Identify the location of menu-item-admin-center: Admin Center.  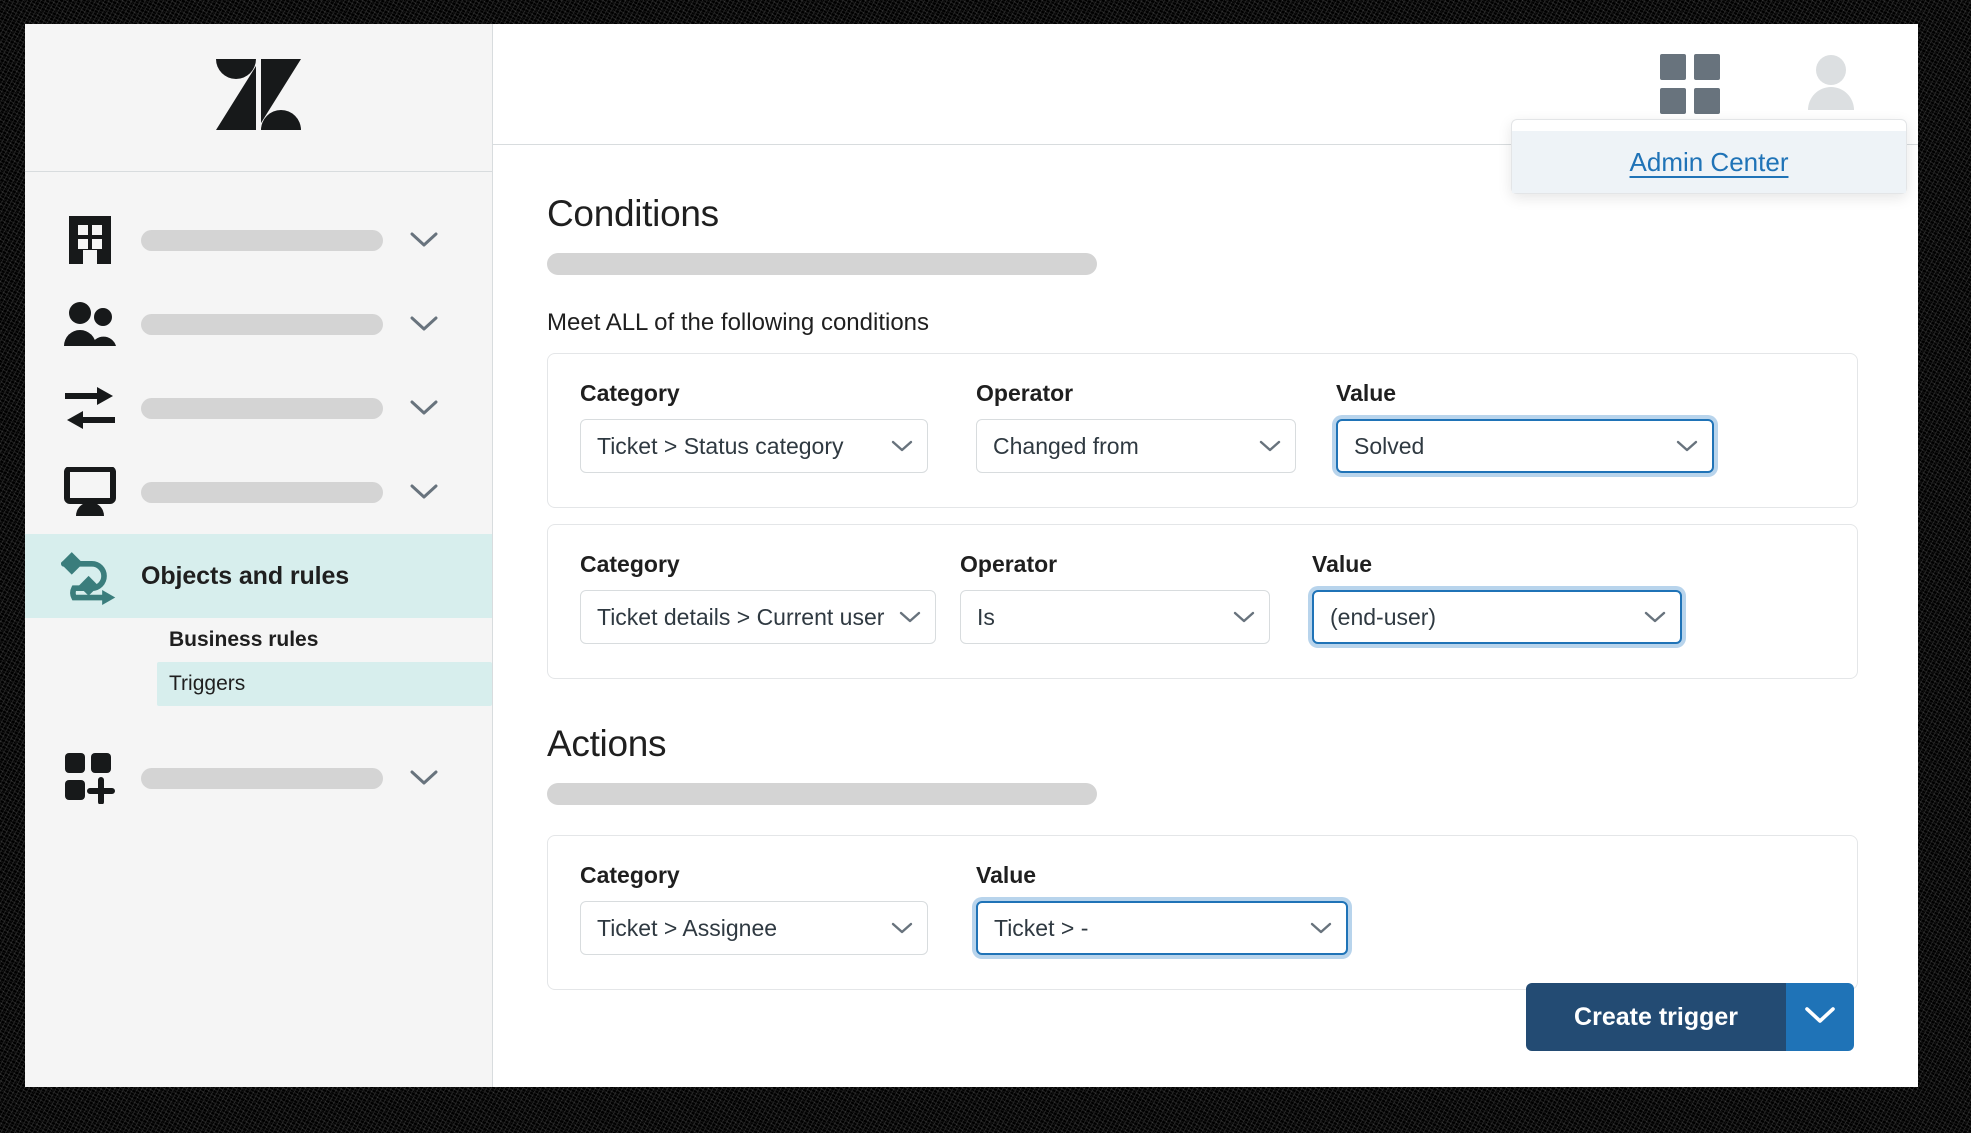
(1709, 162).